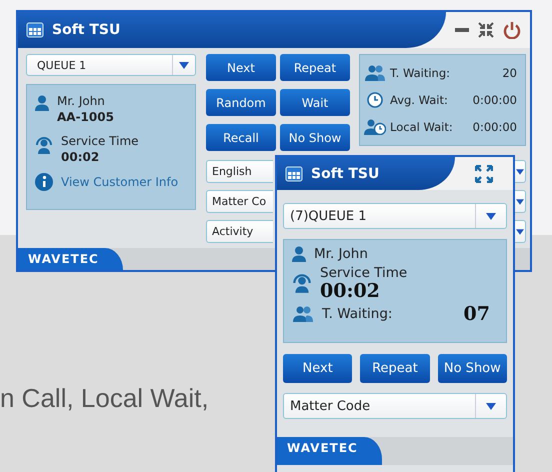  I want to click on option-dropdown: Activity, so click(239, 231).